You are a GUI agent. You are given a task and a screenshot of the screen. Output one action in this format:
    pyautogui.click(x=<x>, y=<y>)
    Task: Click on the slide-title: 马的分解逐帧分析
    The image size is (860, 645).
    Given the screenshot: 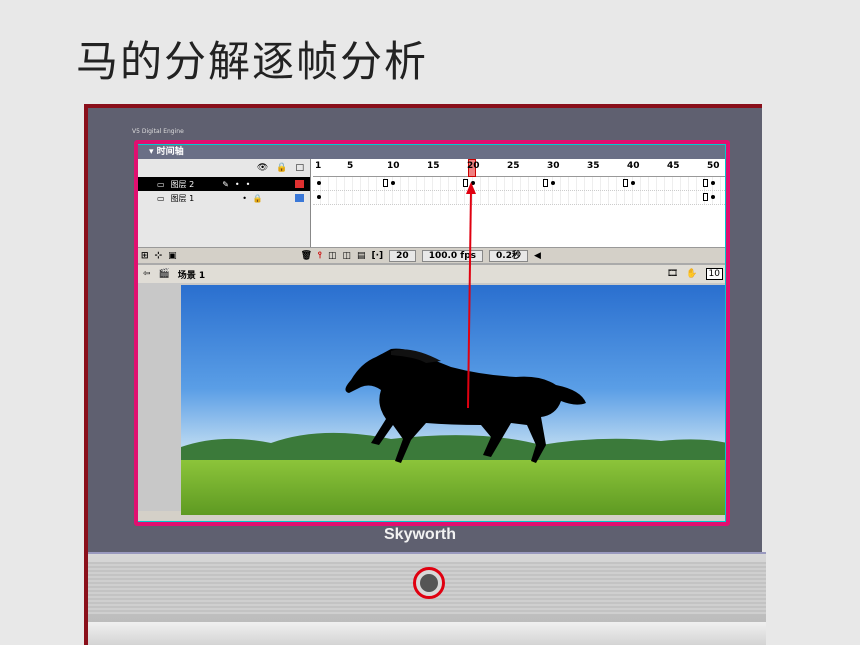 What is the action you would take?
    pyautogui.click(x=252, y=61)
    